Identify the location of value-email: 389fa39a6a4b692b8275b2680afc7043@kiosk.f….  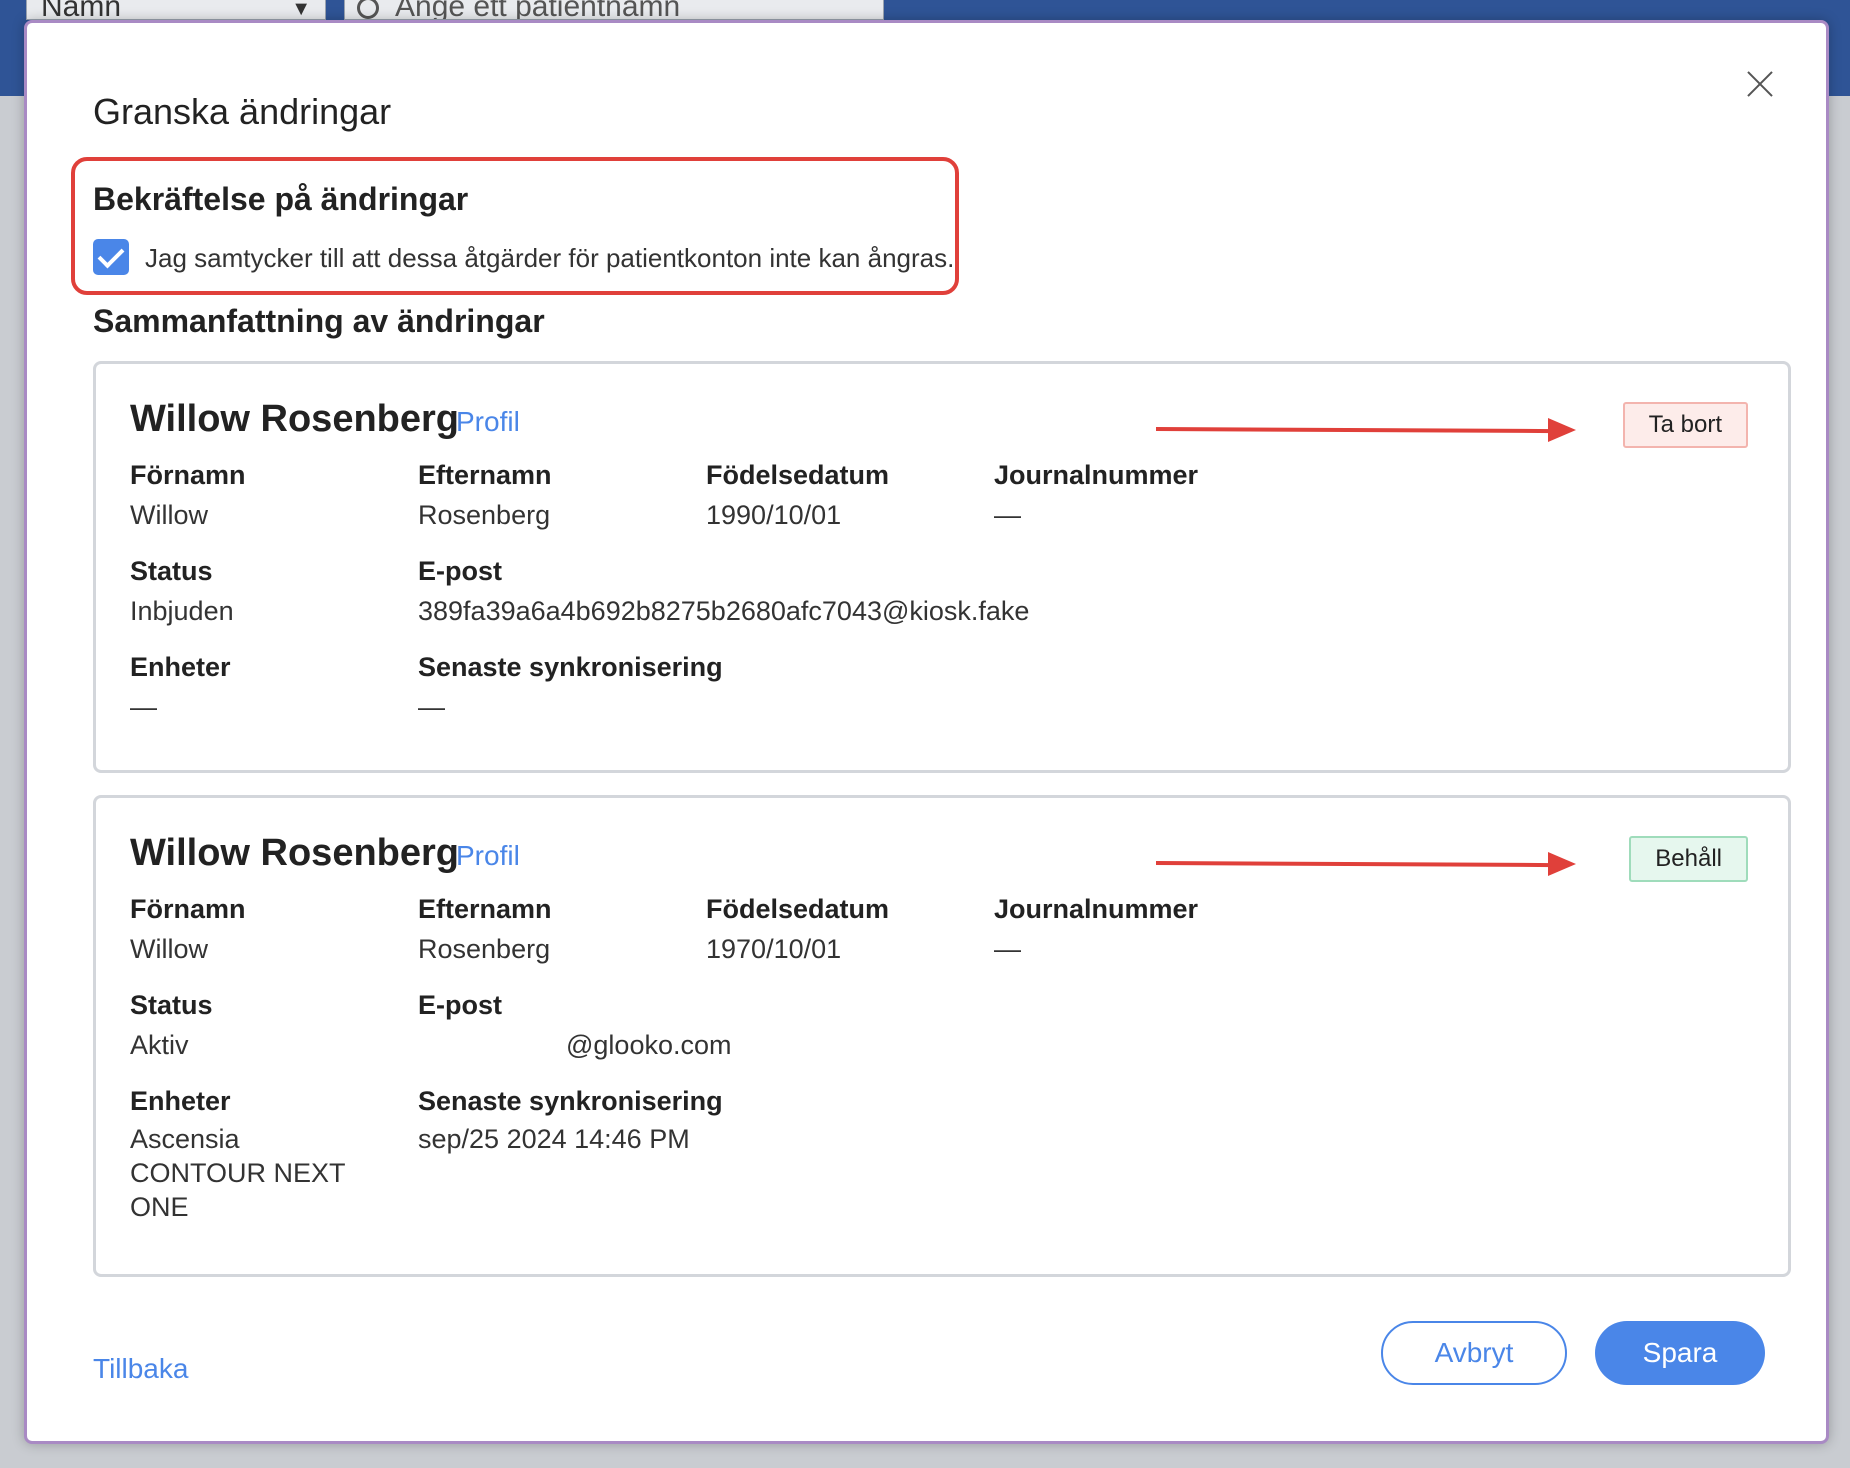
(724, 611).